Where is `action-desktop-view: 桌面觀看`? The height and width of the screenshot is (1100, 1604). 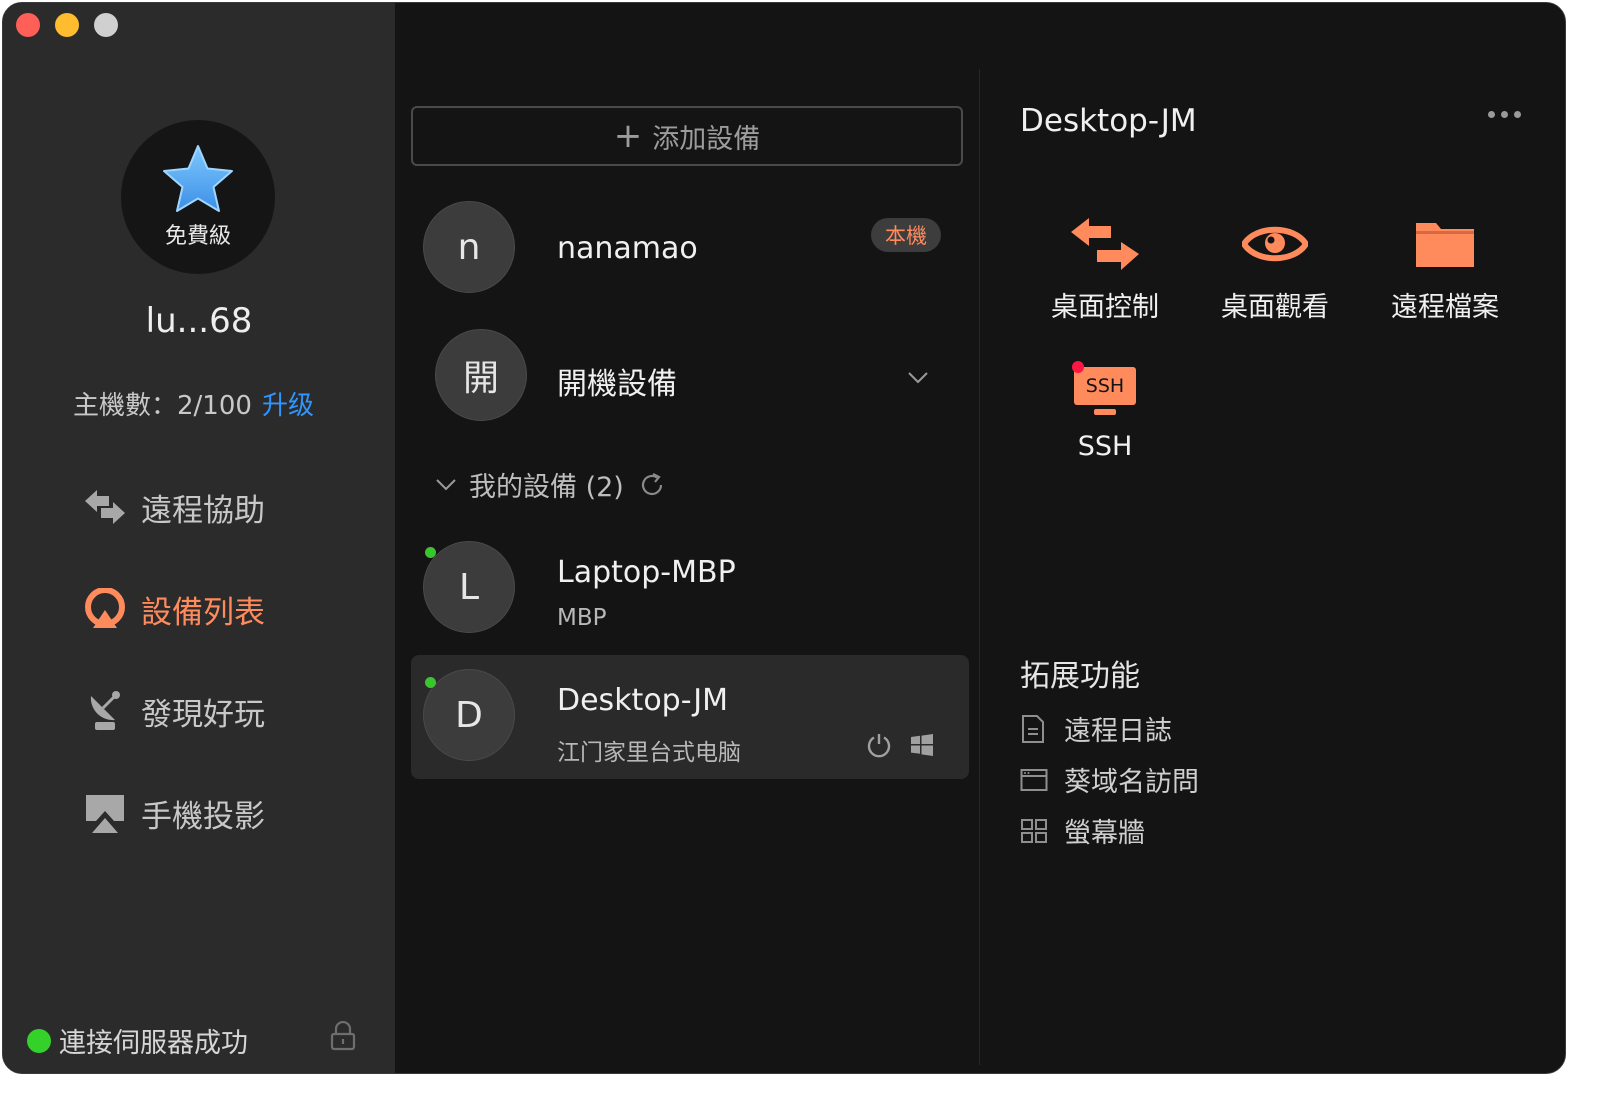 action-desktop-view: 桌面觀看 is located at coordinates (1275, 266).